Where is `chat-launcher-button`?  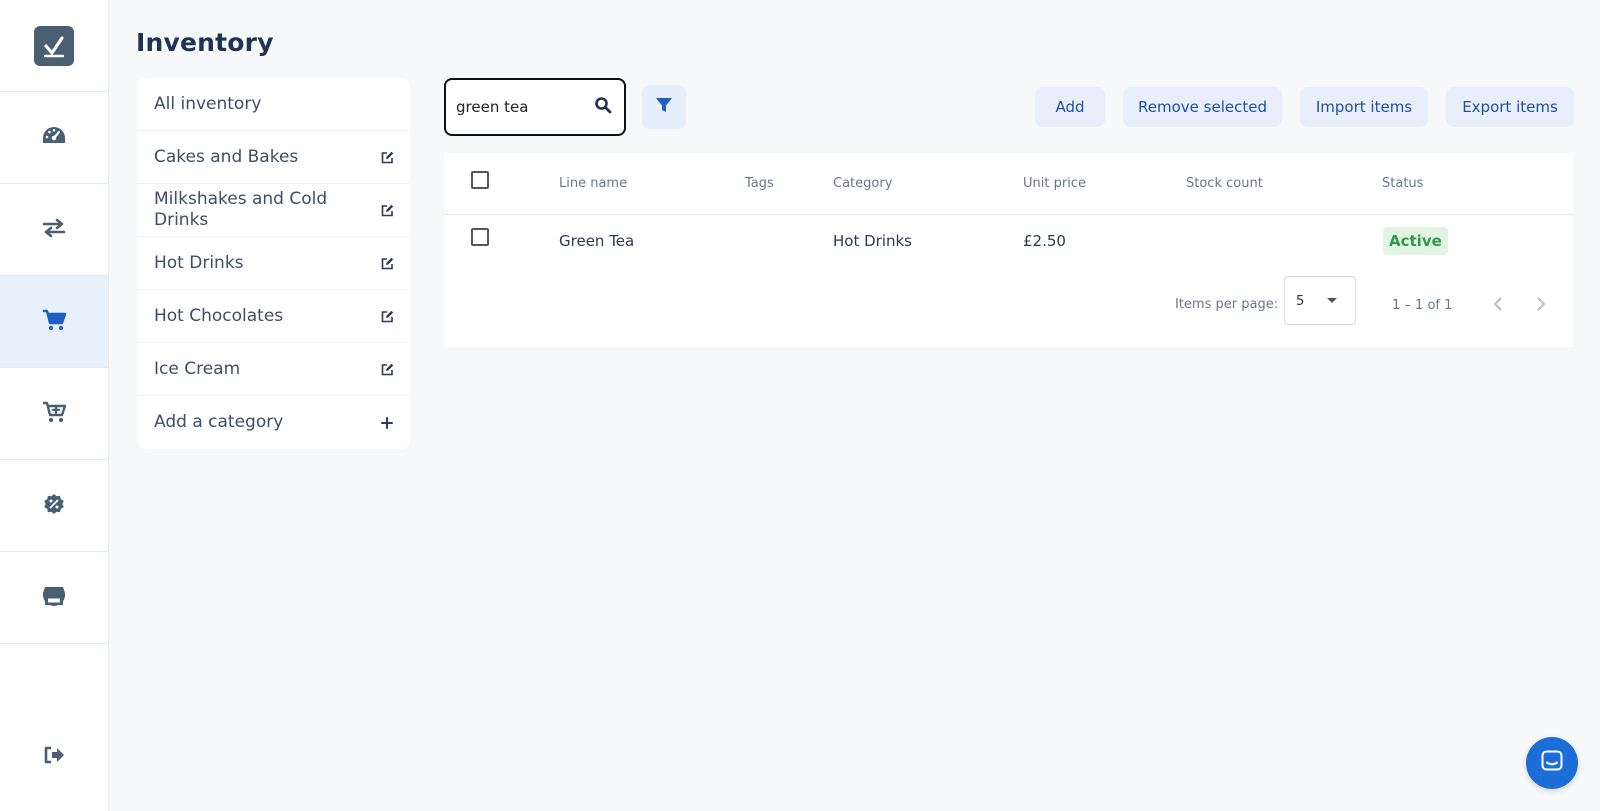 chat-launcher-button is located at coordinates (1552, 763).